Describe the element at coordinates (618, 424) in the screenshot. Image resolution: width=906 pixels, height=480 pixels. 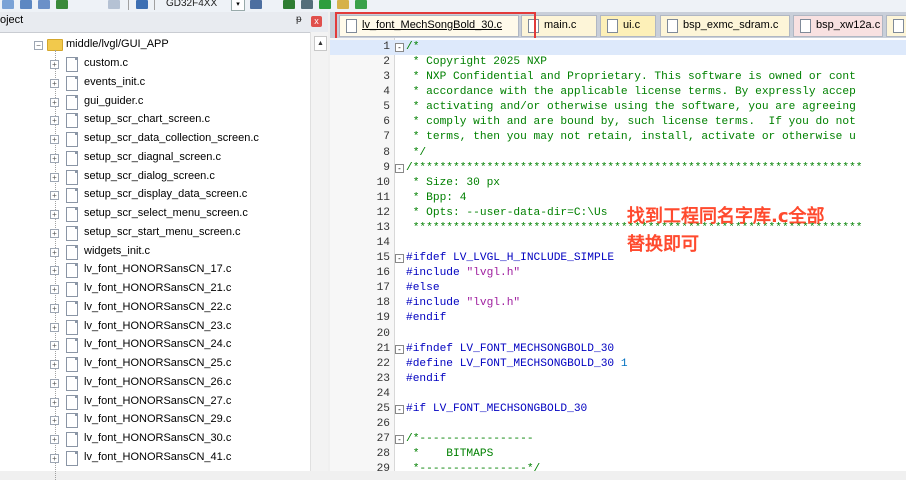
I see `code-line: 26` at that location.